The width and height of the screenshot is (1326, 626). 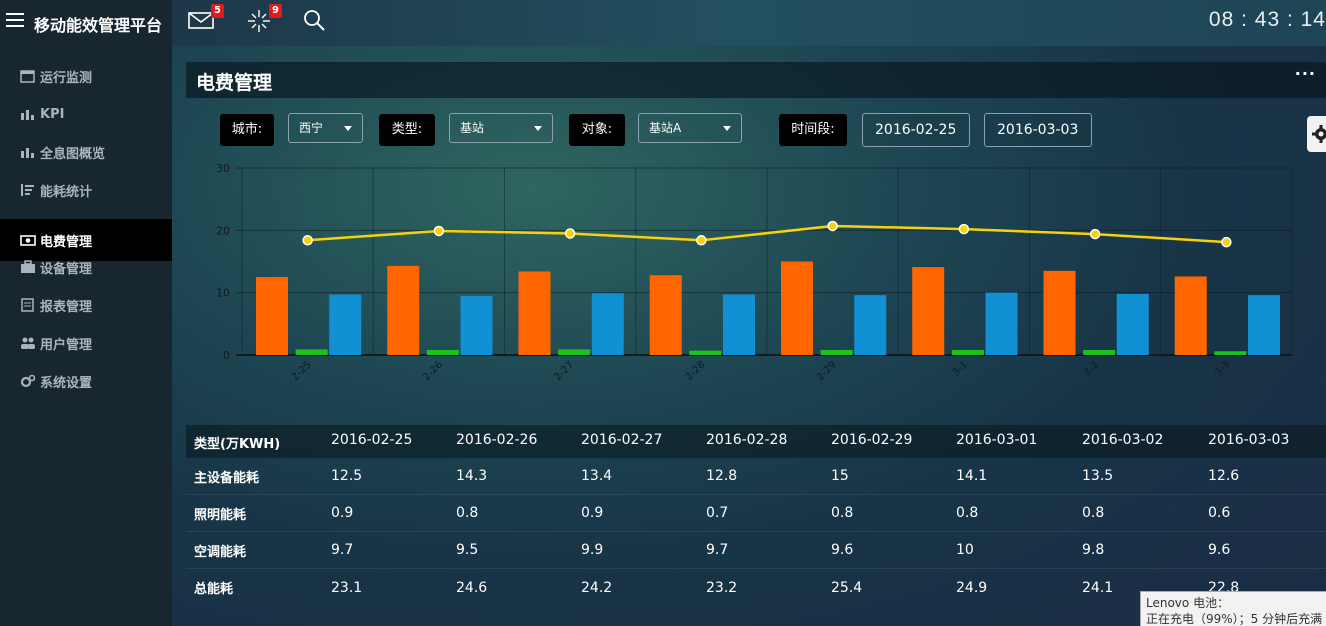 What do you see at coordinates (1188, 603) in the screenshot?
I see `tooltip-line: Lenovo 电池：` at bounding box center [1188, 603].